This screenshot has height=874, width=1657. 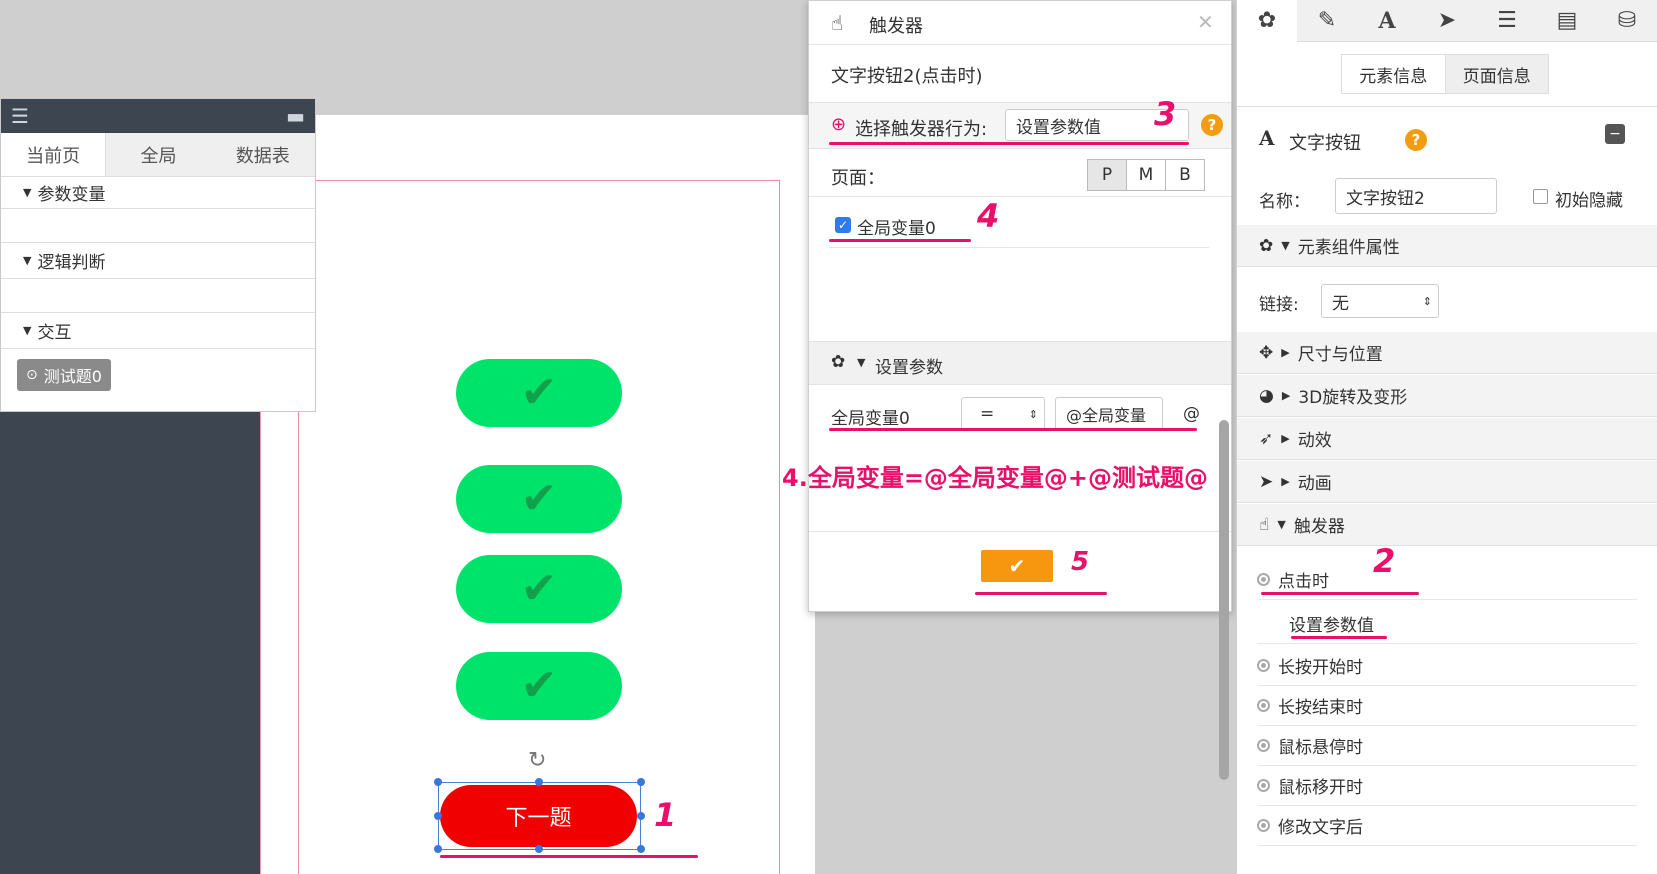 I want to click on answer-button-3: ✔, so click(x=539, y=589).